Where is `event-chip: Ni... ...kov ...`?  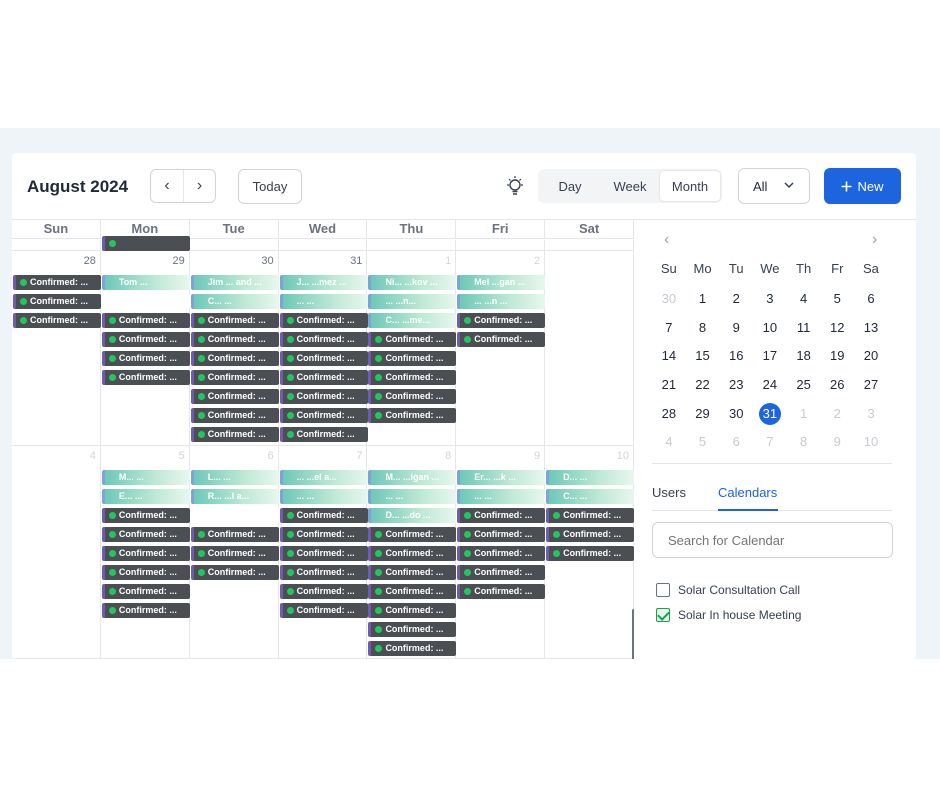
event-chip: Ni... ...kov ... is located at coordinates (412, 282).